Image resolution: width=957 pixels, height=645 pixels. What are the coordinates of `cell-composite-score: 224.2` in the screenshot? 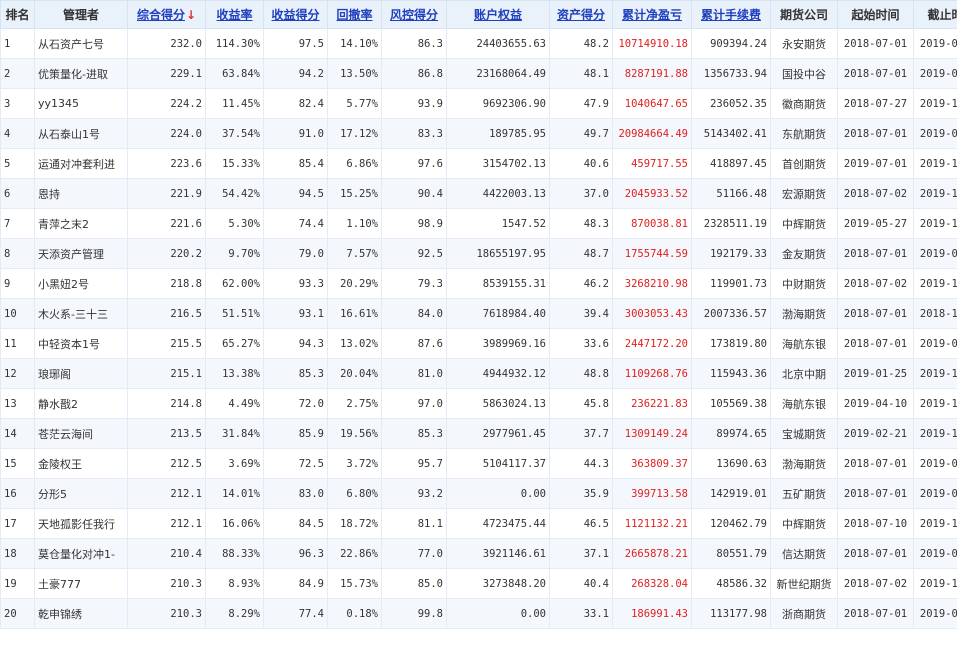 It's located at (166, 103).